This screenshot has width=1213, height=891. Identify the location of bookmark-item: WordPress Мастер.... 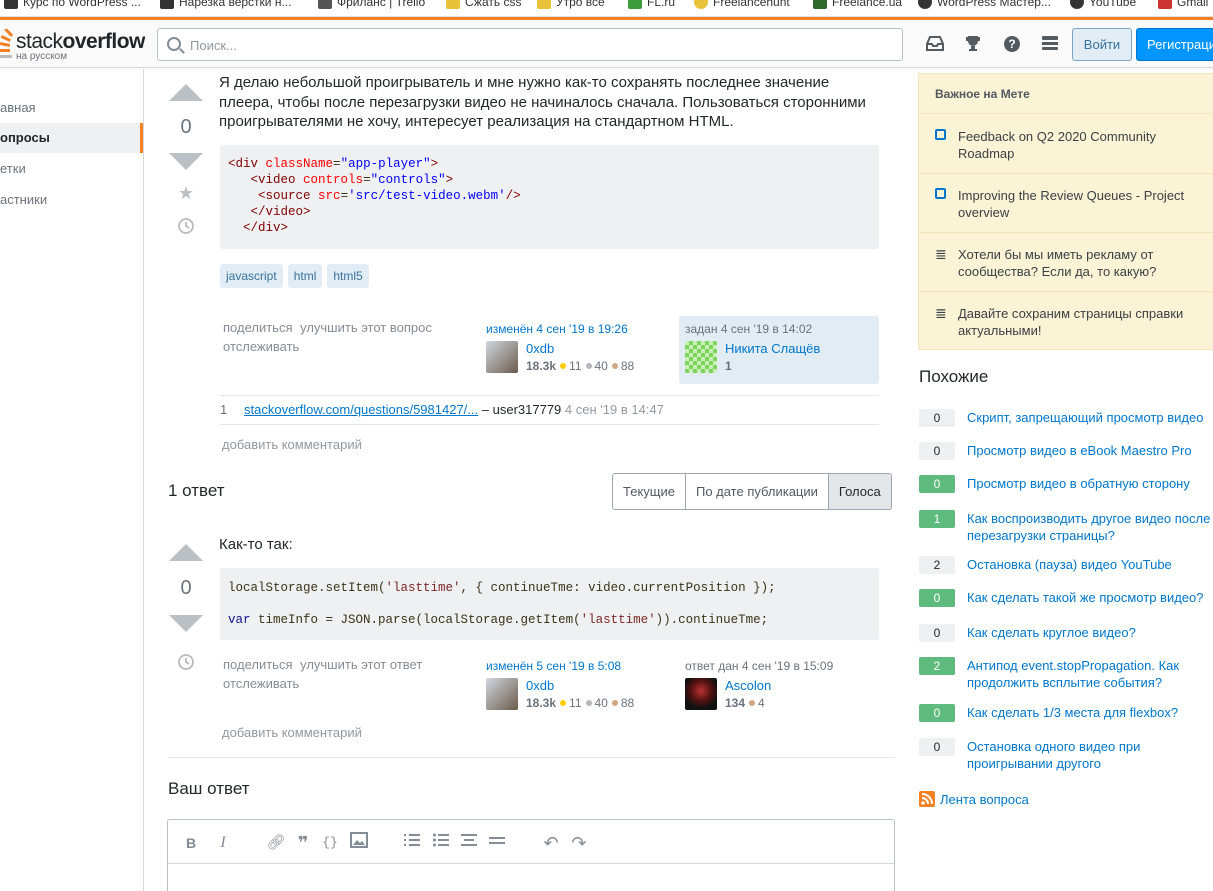
(984, 5).